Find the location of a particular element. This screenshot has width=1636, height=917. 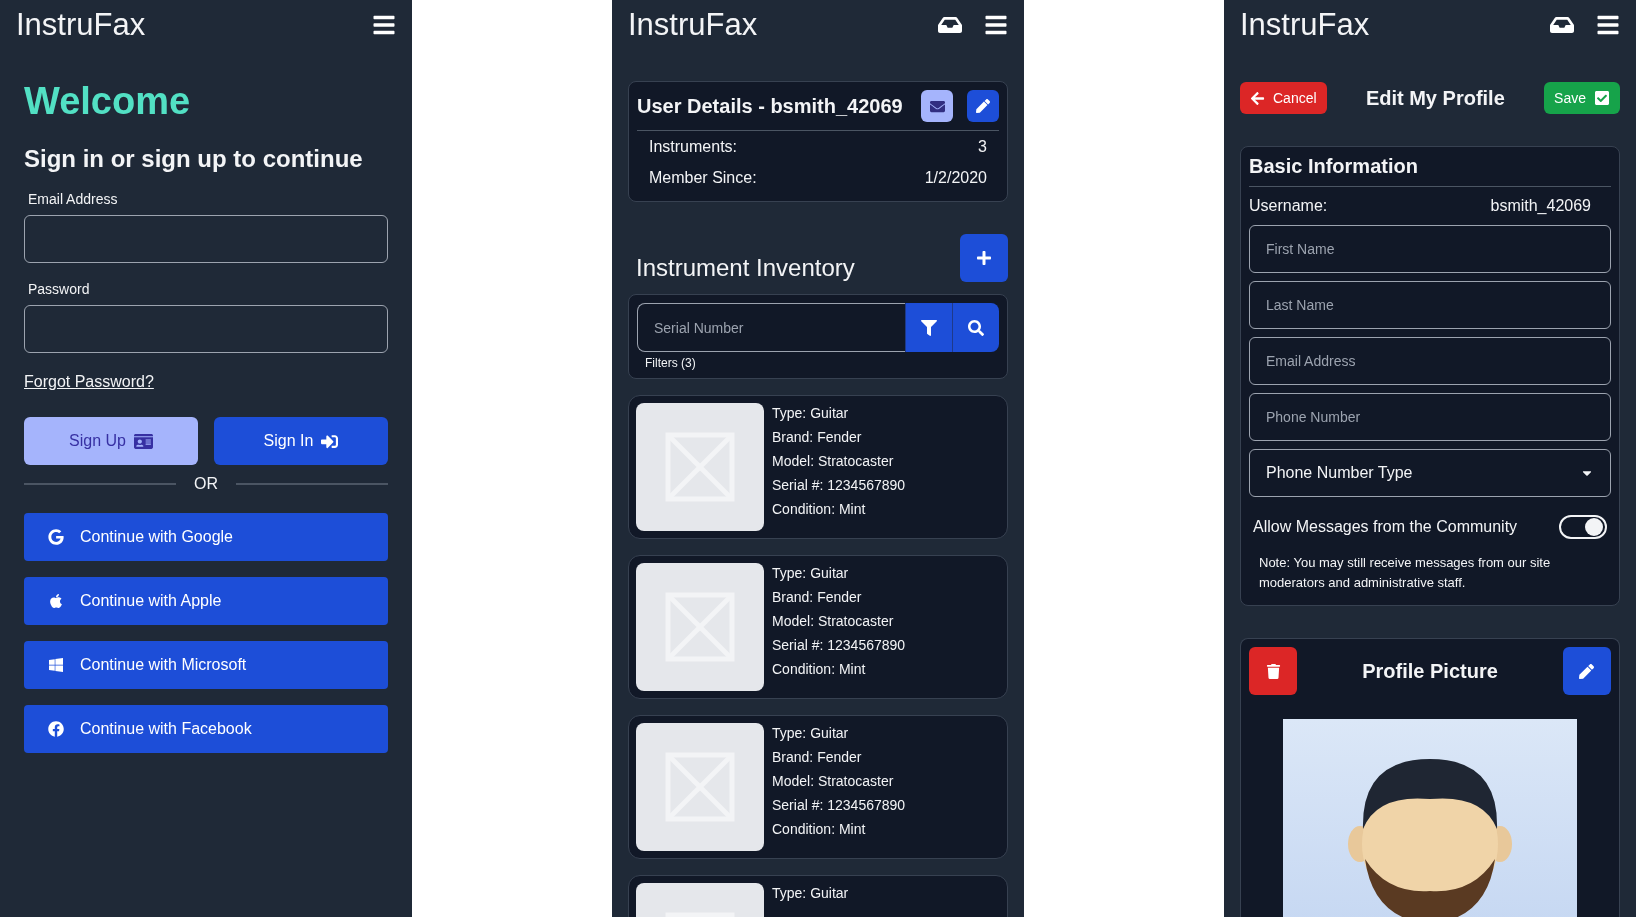

delete-button is located at coordinates (1273, 671).